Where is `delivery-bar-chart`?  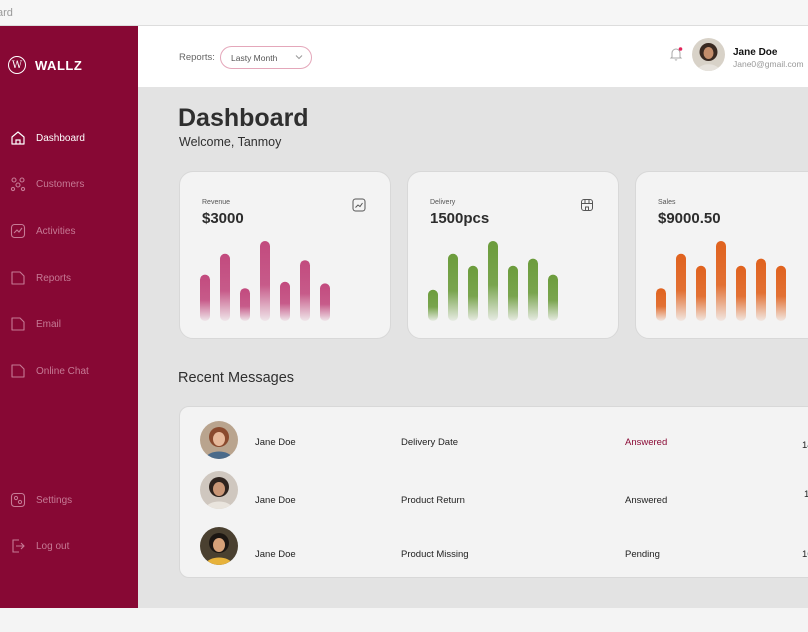
delivery-bar-chart is located at coordinates (493, 281).